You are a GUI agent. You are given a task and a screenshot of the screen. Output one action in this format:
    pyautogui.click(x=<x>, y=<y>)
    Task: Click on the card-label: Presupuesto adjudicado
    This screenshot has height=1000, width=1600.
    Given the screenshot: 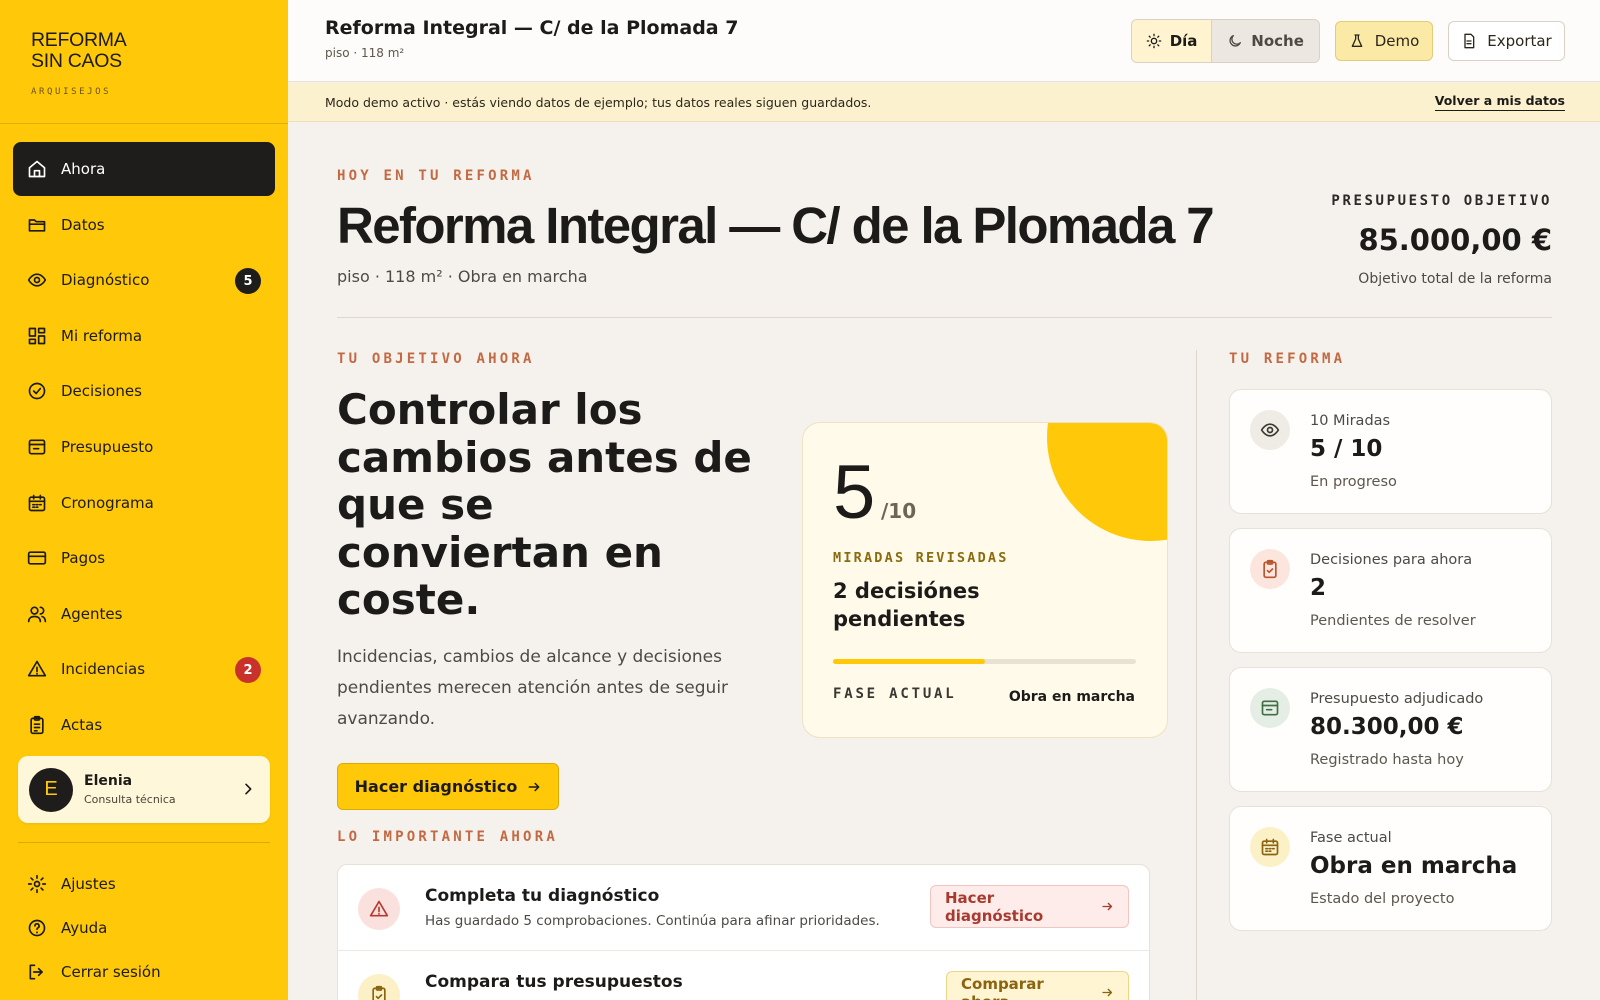 What is the action you would take?
    pyautogui.click(x=1397, y=699)
    